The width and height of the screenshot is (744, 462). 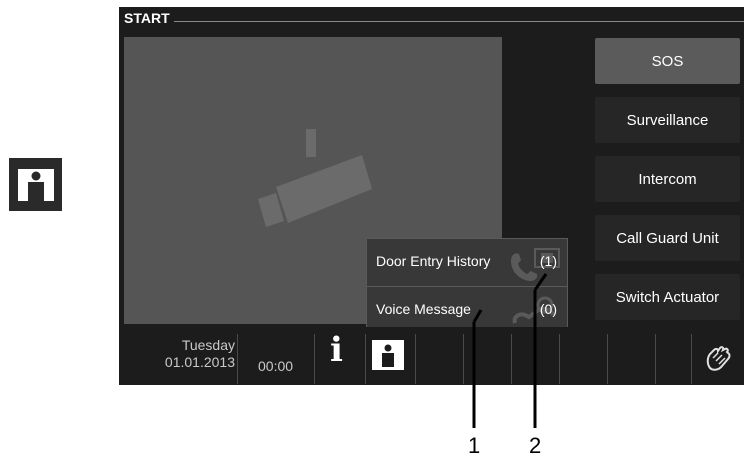 I want to click on surveillance-button: Surveillance, so click(x=667, y=120).